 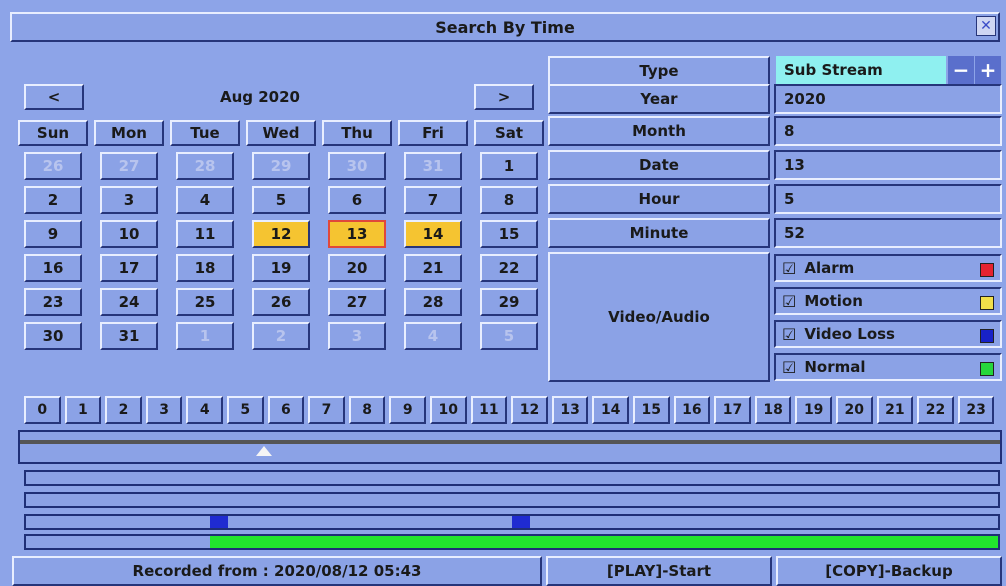 I want to click on hour-tick-8: 8, so click(x=367, y=410).